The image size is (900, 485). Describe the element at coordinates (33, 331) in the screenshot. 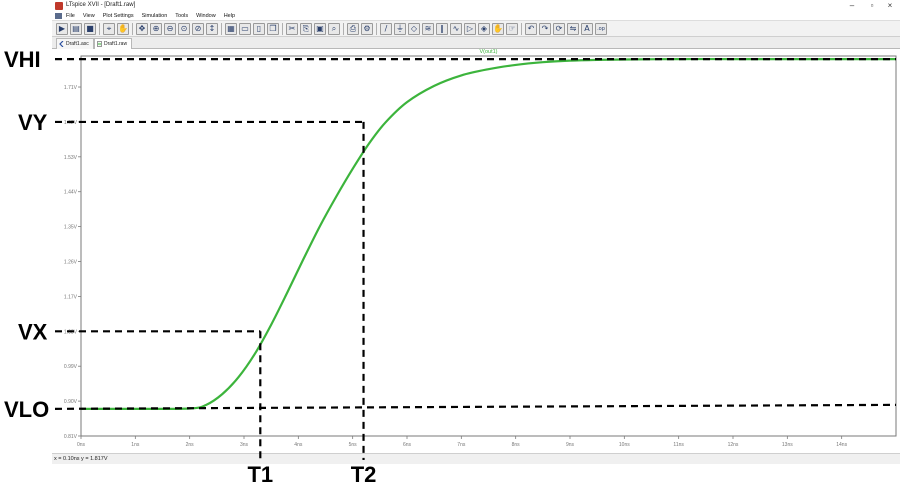

I see `vx-label: VX` at that location.